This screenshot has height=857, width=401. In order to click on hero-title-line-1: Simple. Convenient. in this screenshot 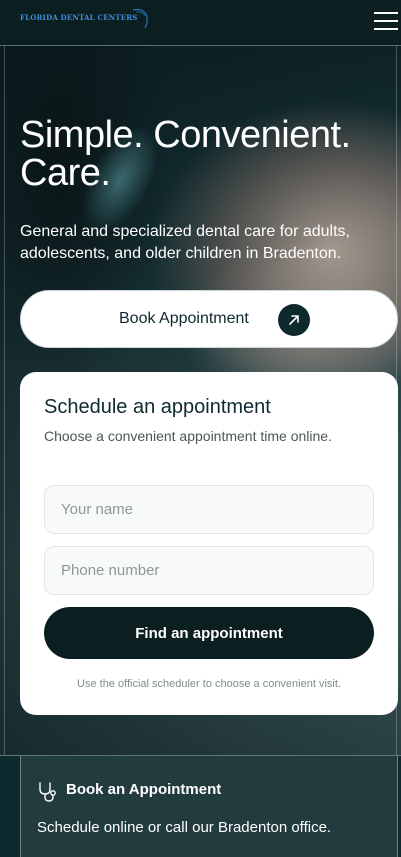, I will do `click(185, 135)`.